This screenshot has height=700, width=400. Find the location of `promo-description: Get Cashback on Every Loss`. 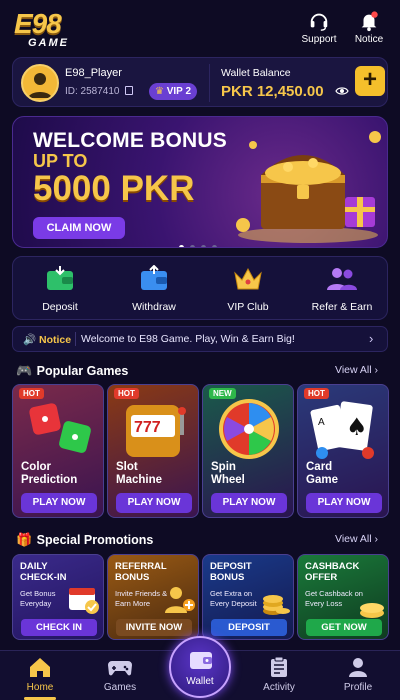

promo-description: Get Cashback on Every Loss is located at coordinates (334, 598).